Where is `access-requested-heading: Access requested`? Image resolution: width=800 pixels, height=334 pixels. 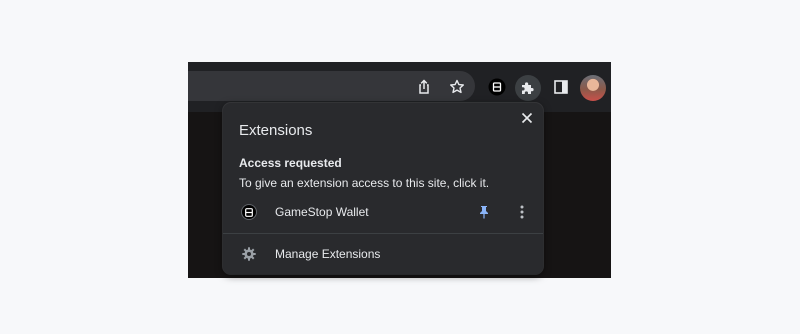 access-requested-heading: Access requested is located at coordinates (290, 163).